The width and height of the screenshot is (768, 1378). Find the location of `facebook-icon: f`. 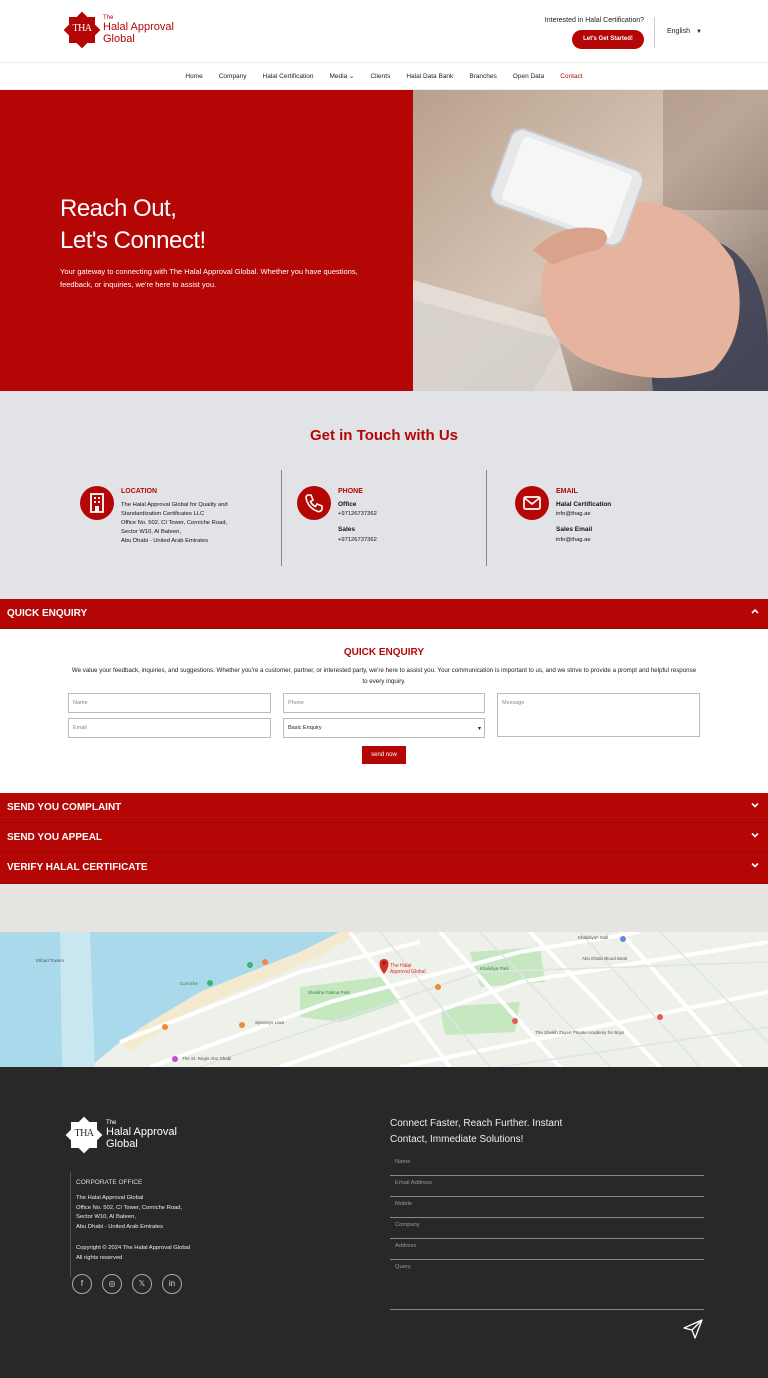

facebook-icon: f is located at coordinates (82, 1284).